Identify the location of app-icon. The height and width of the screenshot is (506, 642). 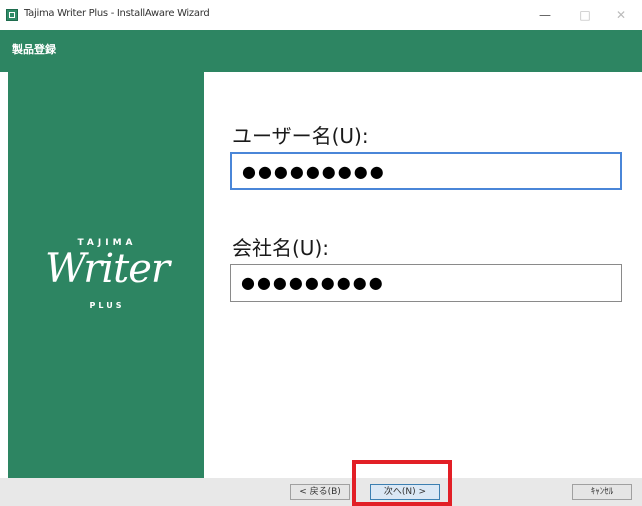
(12, 15).